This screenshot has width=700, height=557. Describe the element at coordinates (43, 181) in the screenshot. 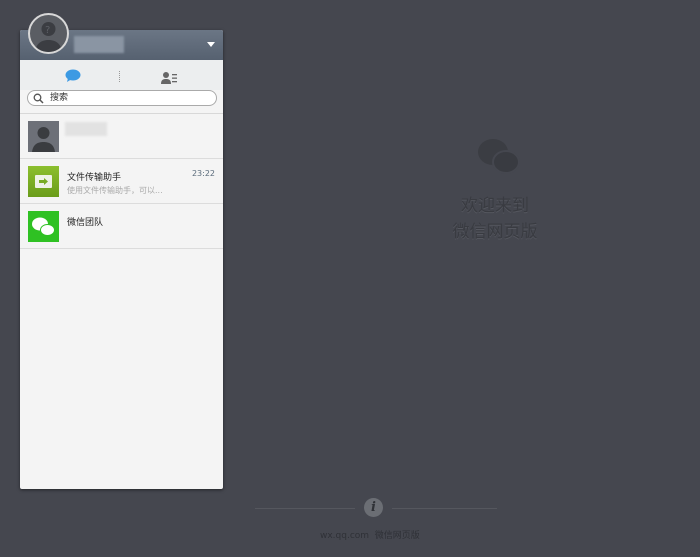

I see `file-transfer-icon` at that location.